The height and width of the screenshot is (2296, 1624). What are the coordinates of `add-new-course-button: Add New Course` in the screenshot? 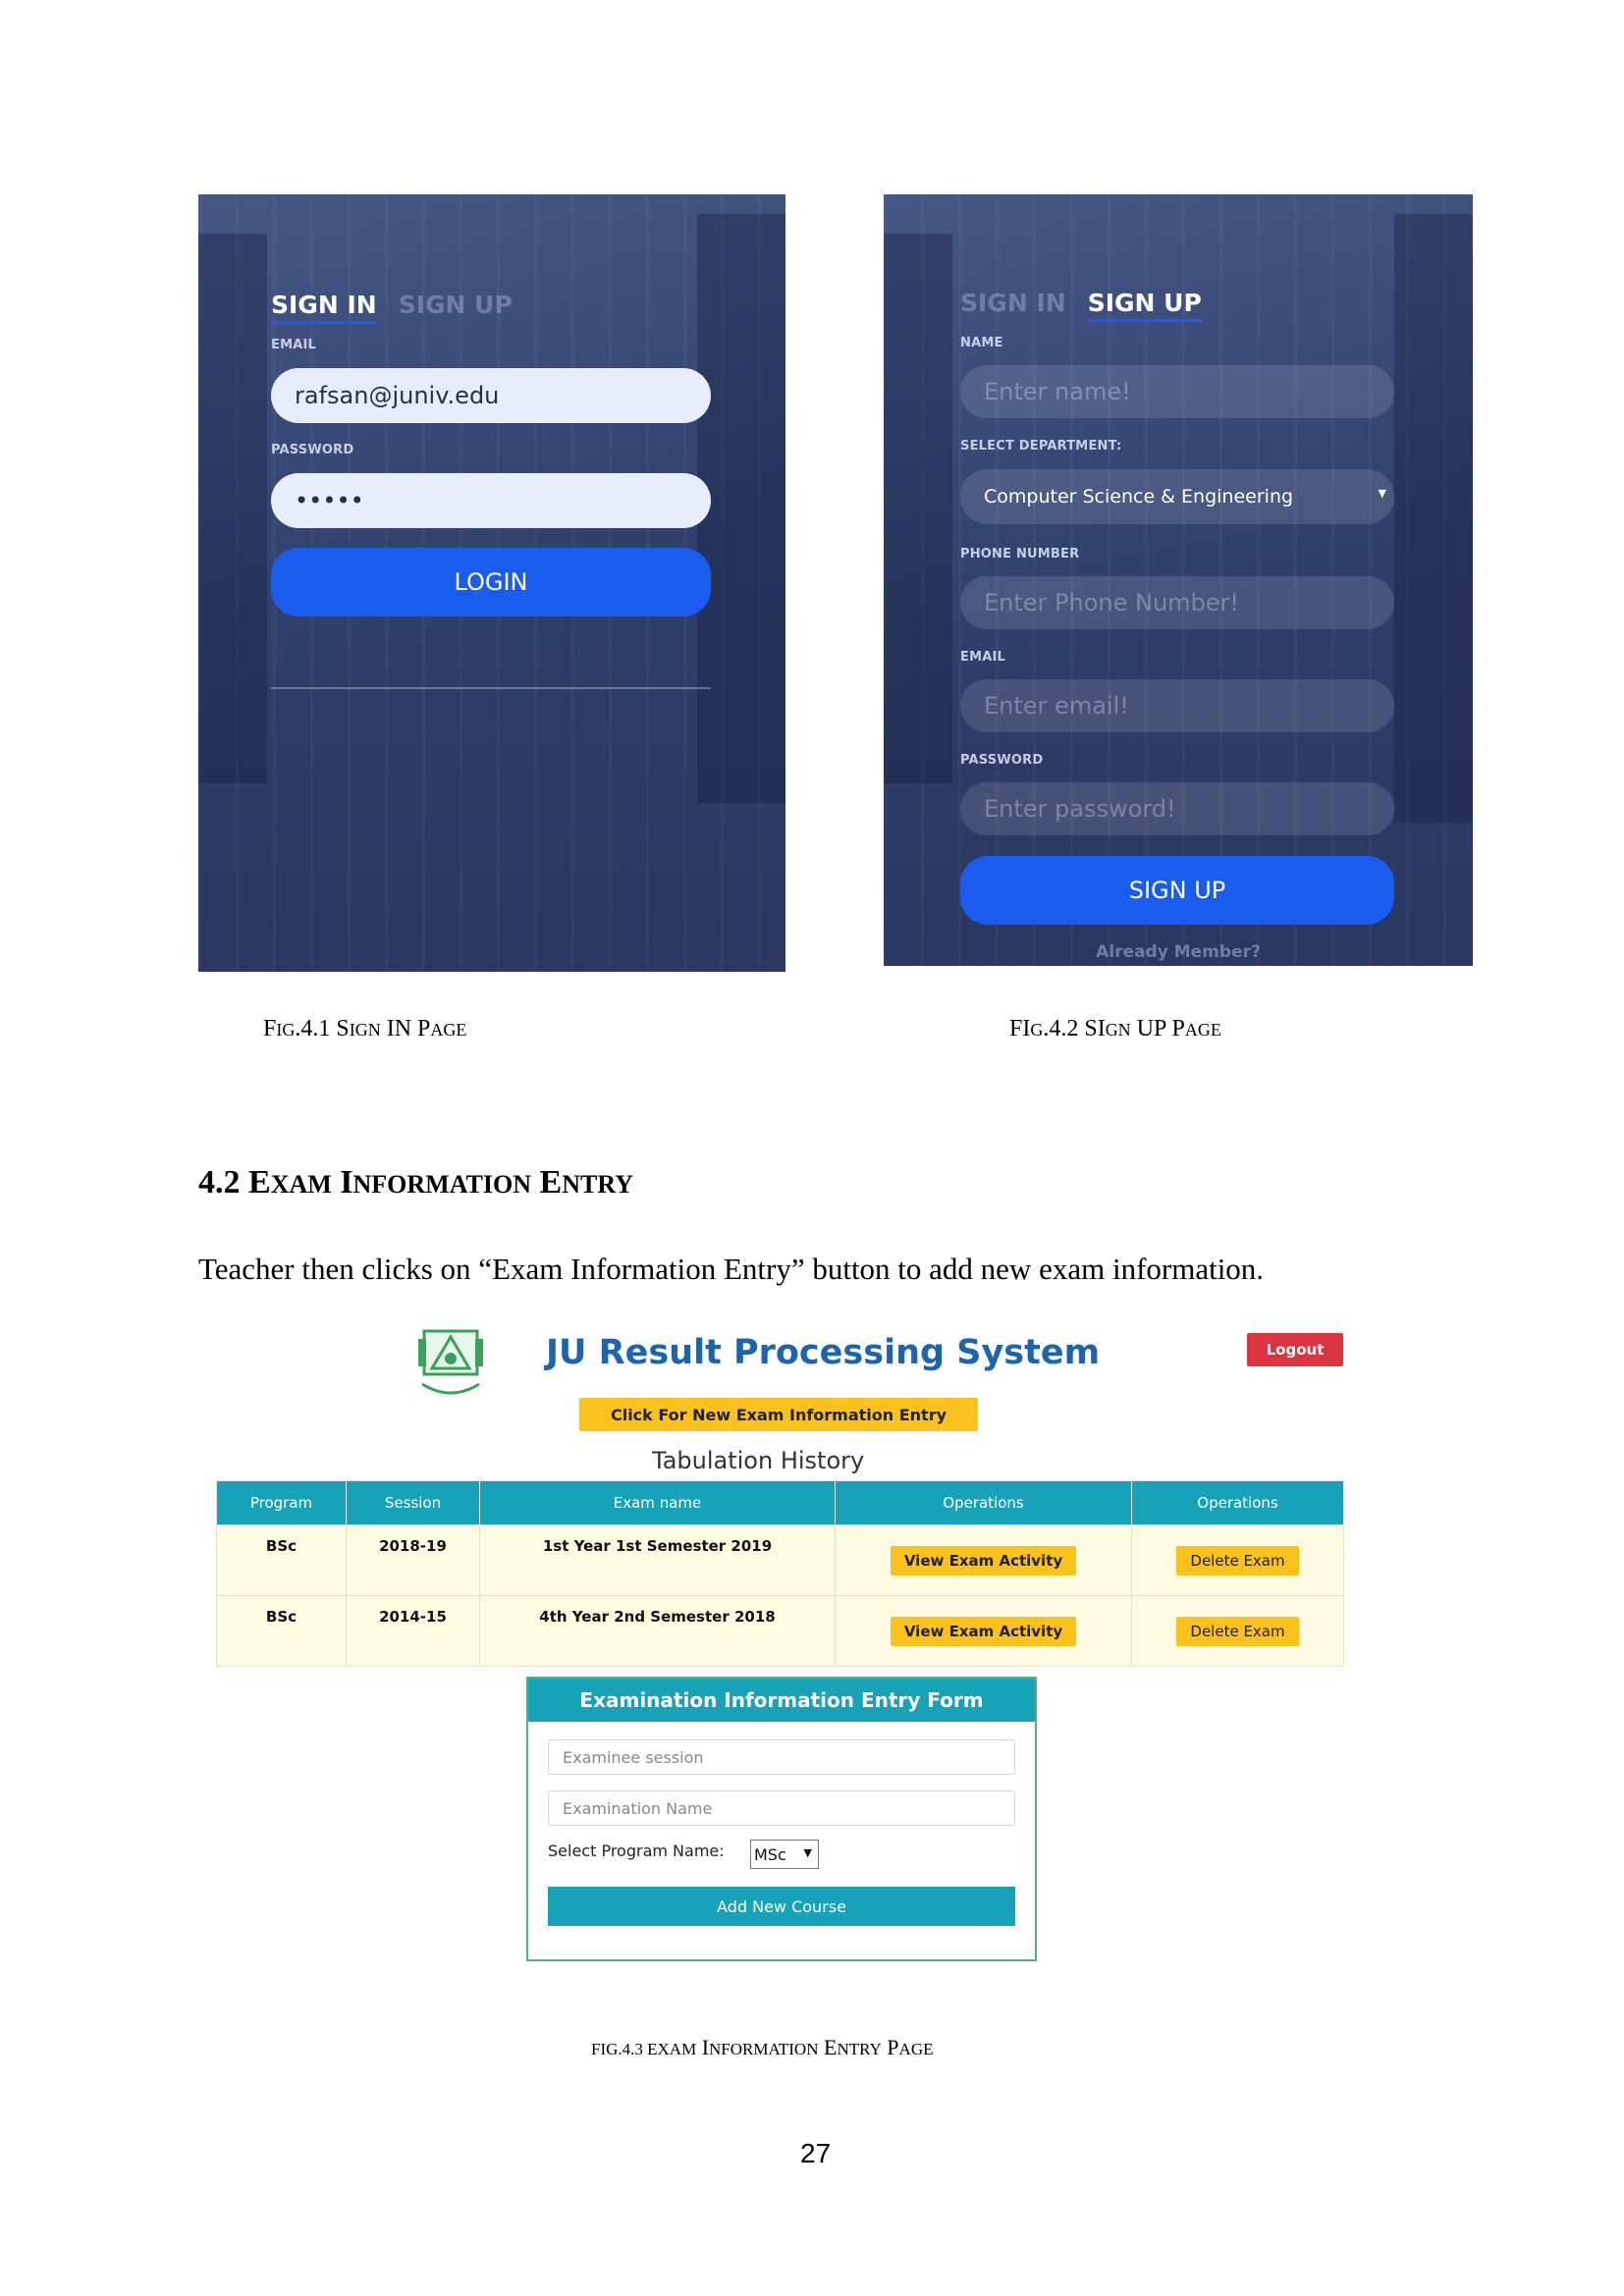 It's located at (781, 1906).